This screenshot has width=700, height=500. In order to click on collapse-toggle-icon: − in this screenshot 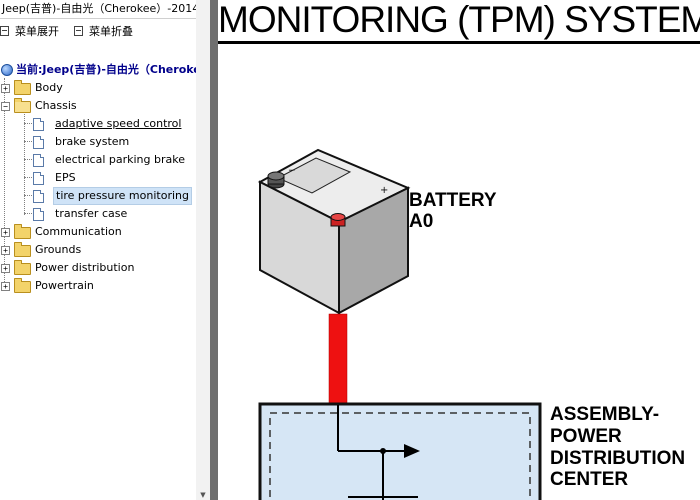, I will do `click(5, 106)`.